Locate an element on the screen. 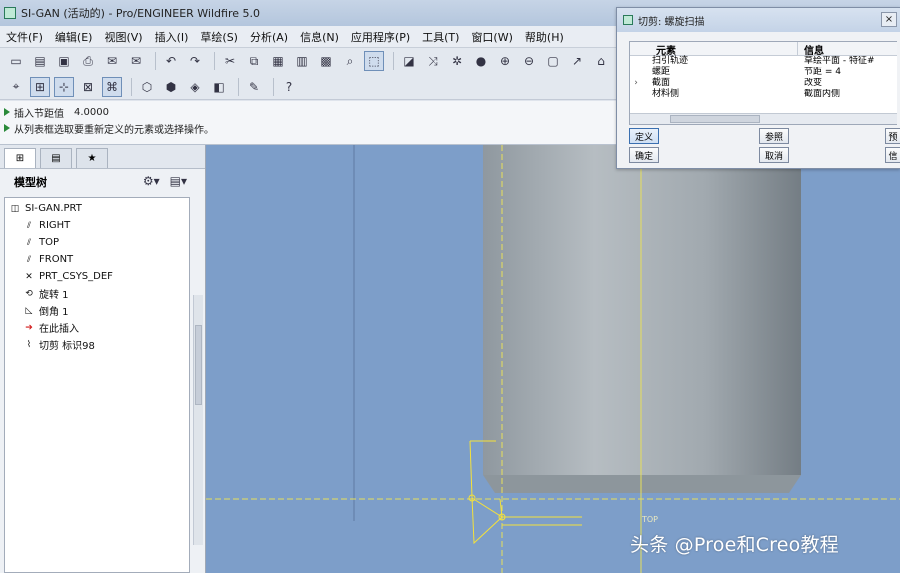  menu-tools: 工具(T) is located at coordinates (440, 37).